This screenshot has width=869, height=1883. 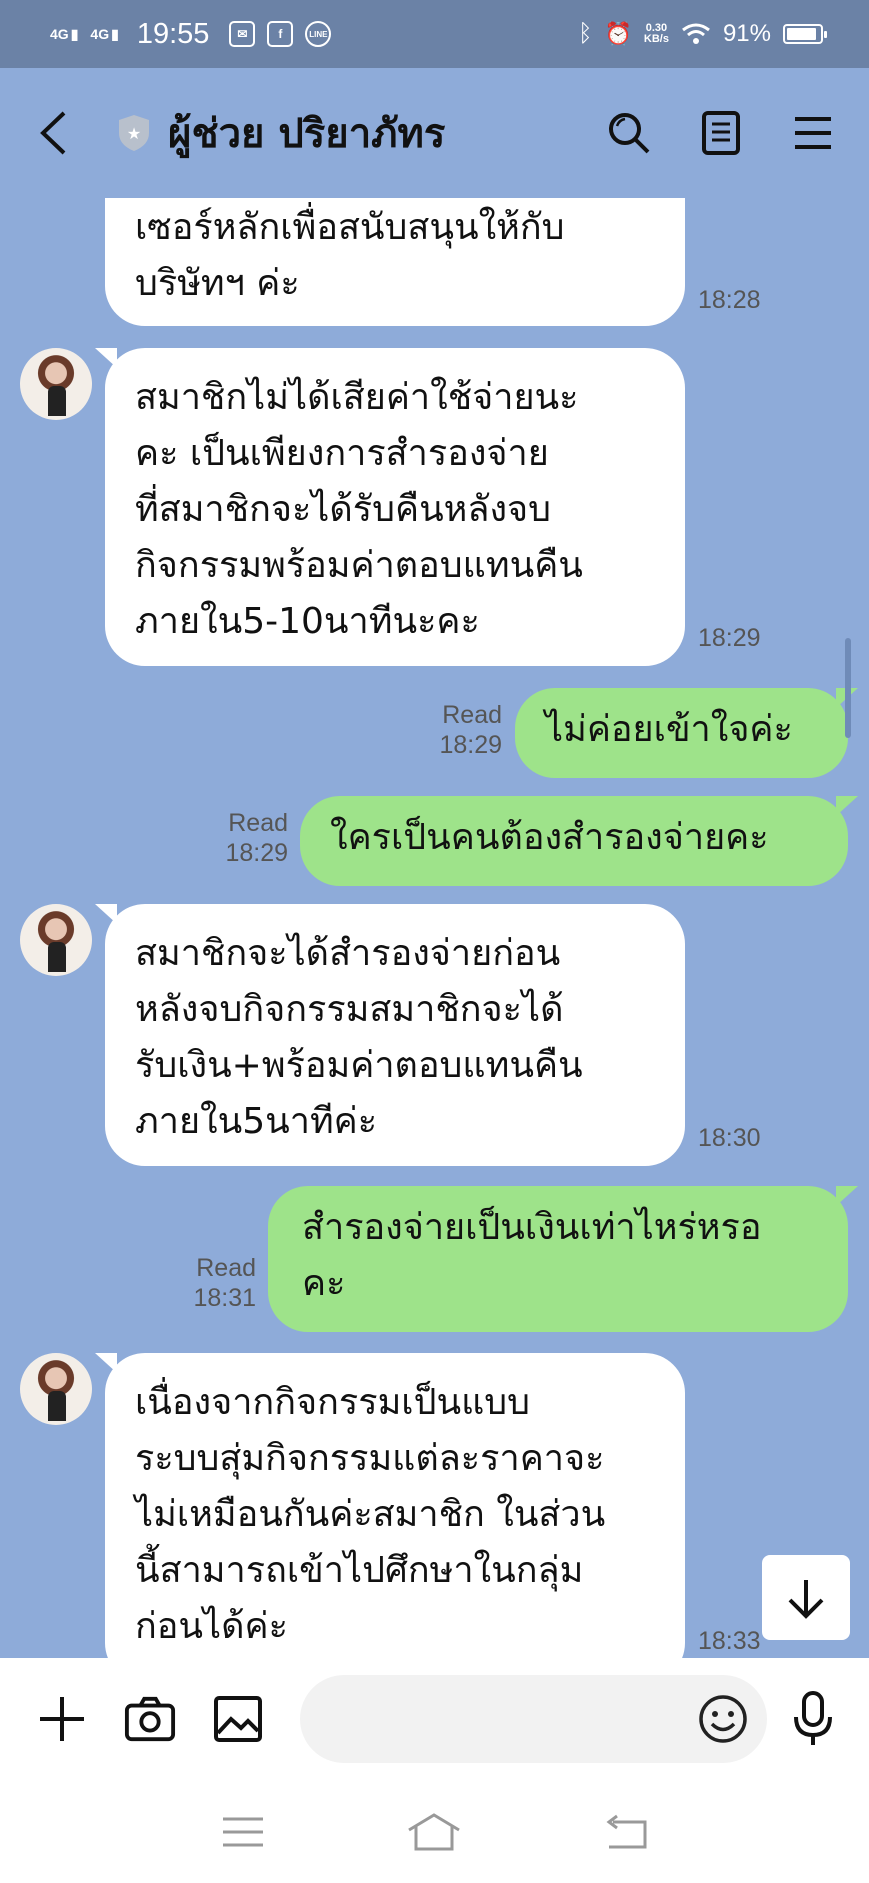 I want to click on mail-notification-icon: ✉, so click(x=242, y=34).